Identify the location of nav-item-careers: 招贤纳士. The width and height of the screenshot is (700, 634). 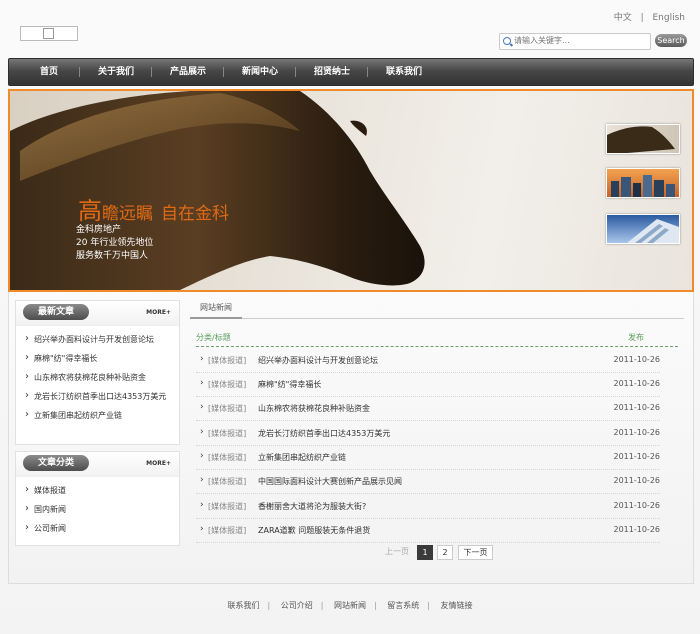
(332, 72).